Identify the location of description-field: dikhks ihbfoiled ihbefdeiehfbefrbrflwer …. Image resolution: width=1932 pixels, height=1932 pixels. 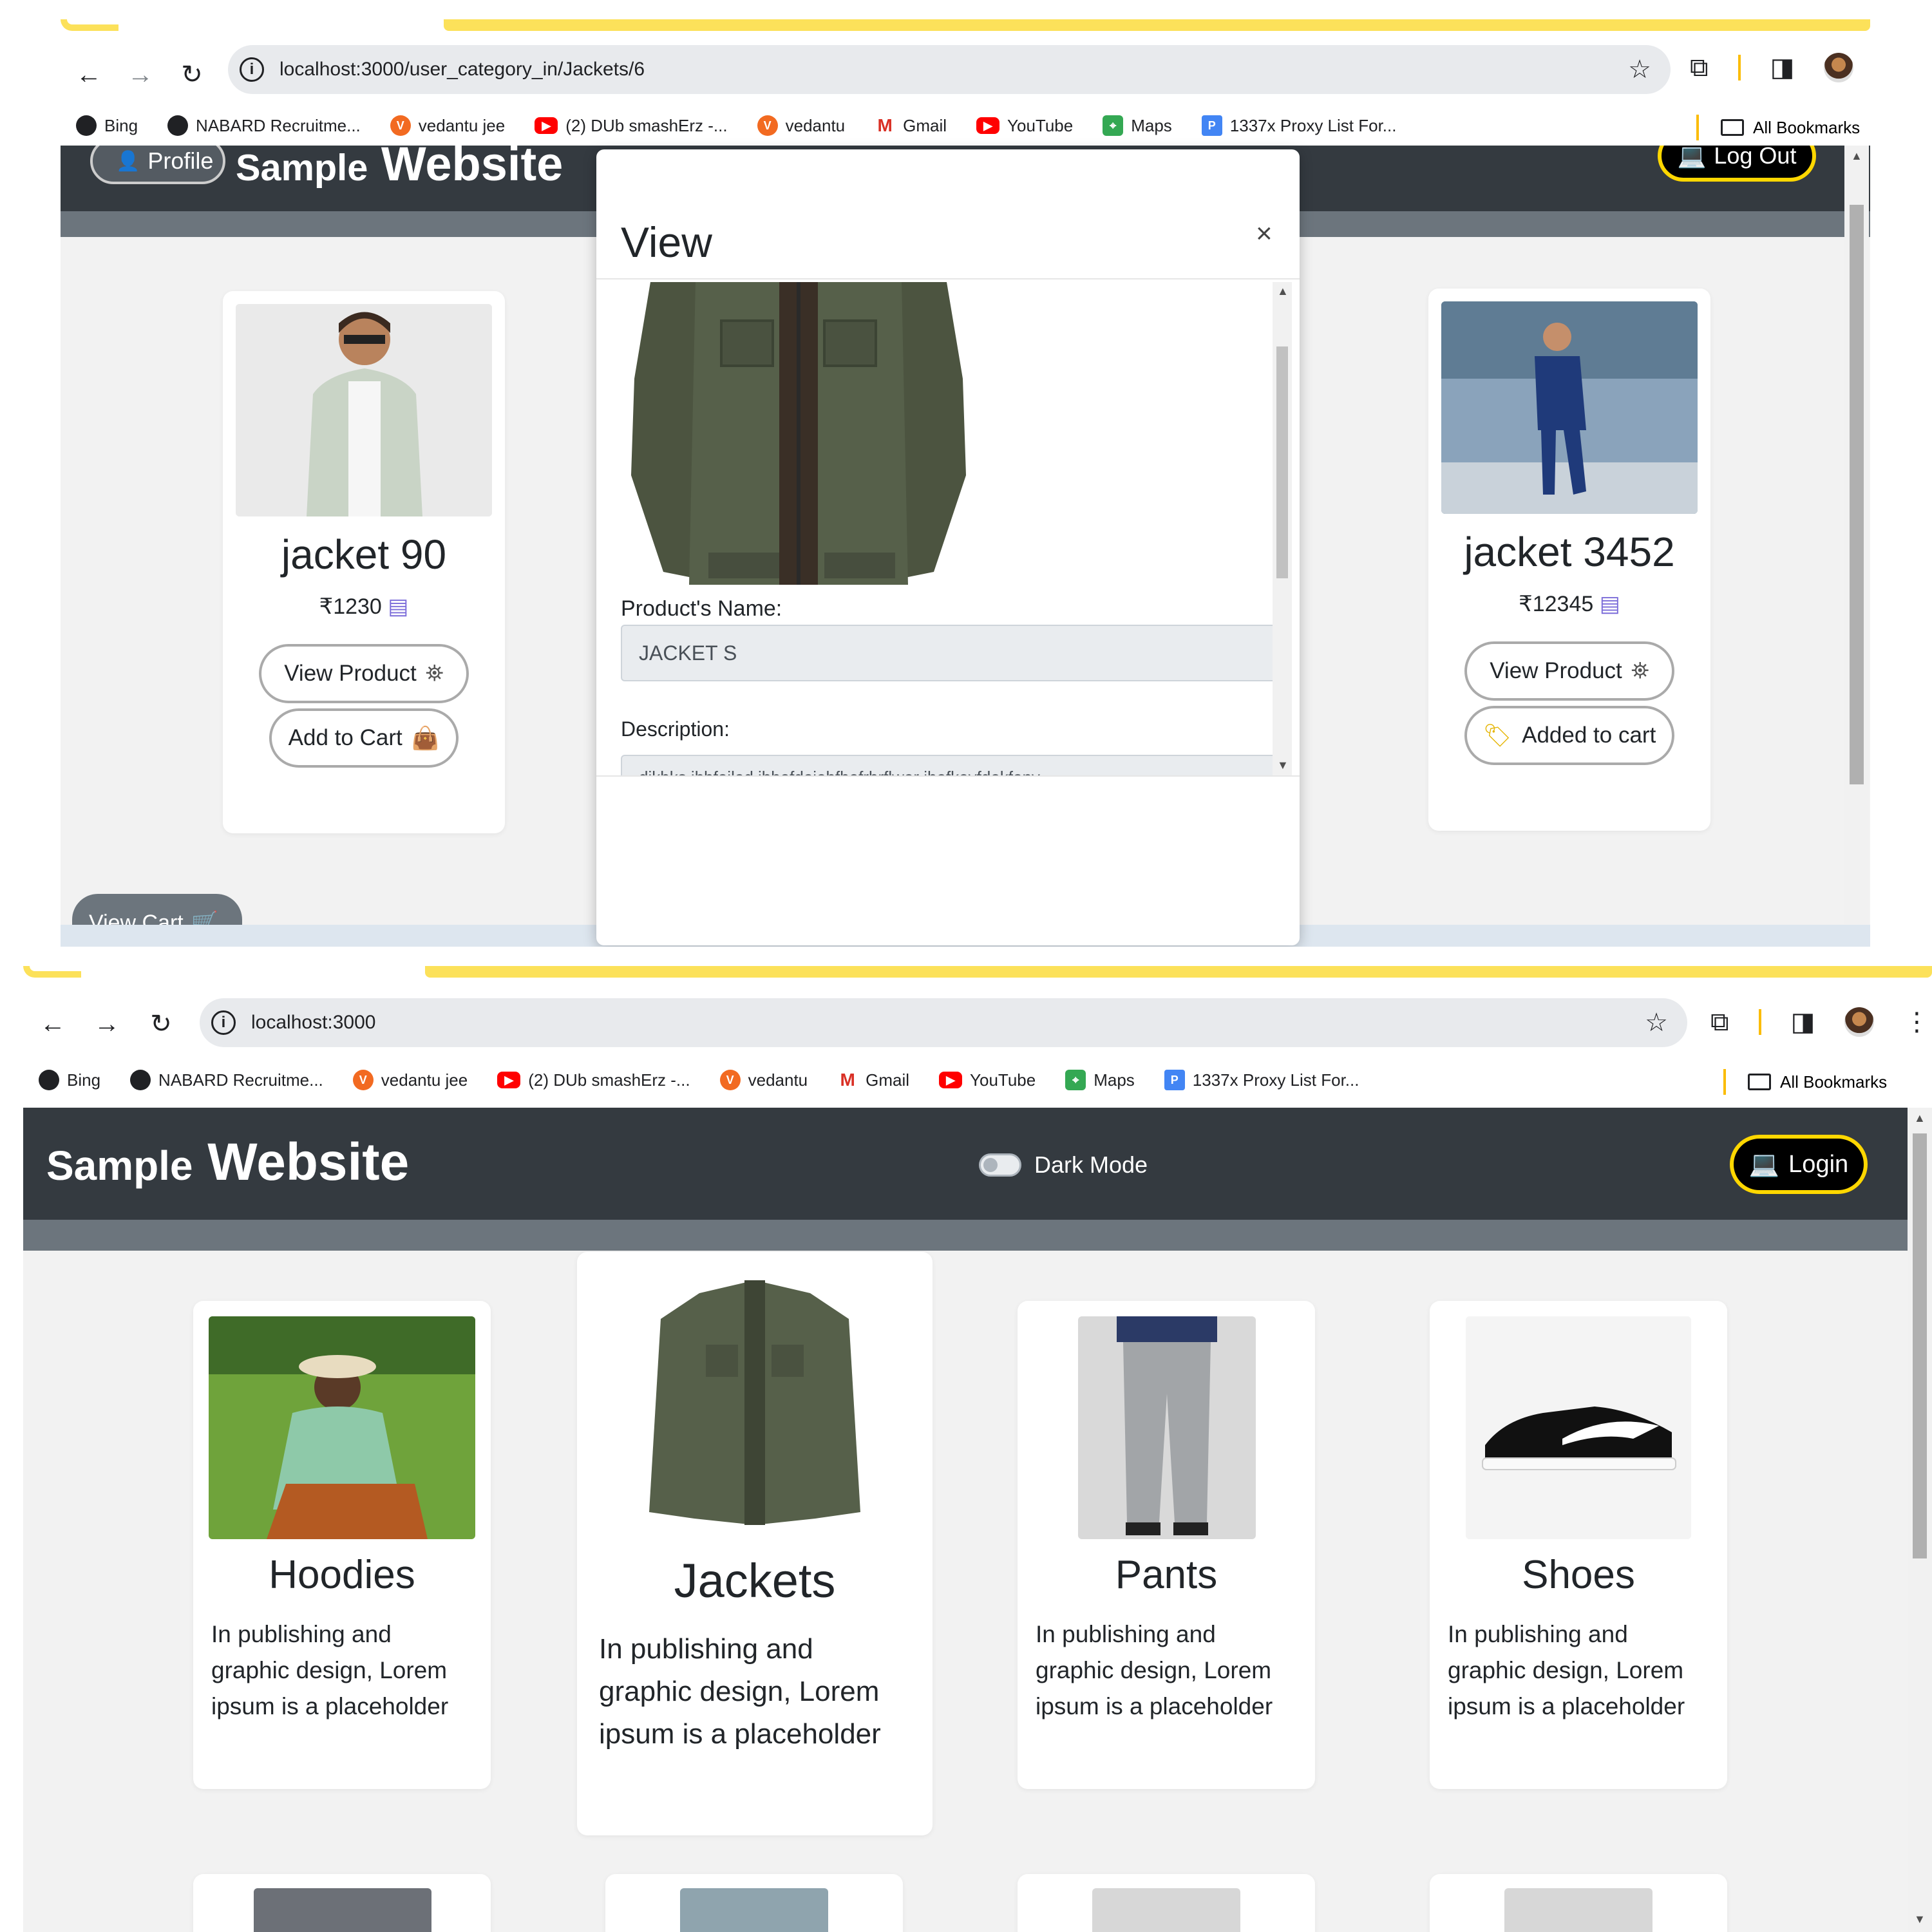
(949, 765).